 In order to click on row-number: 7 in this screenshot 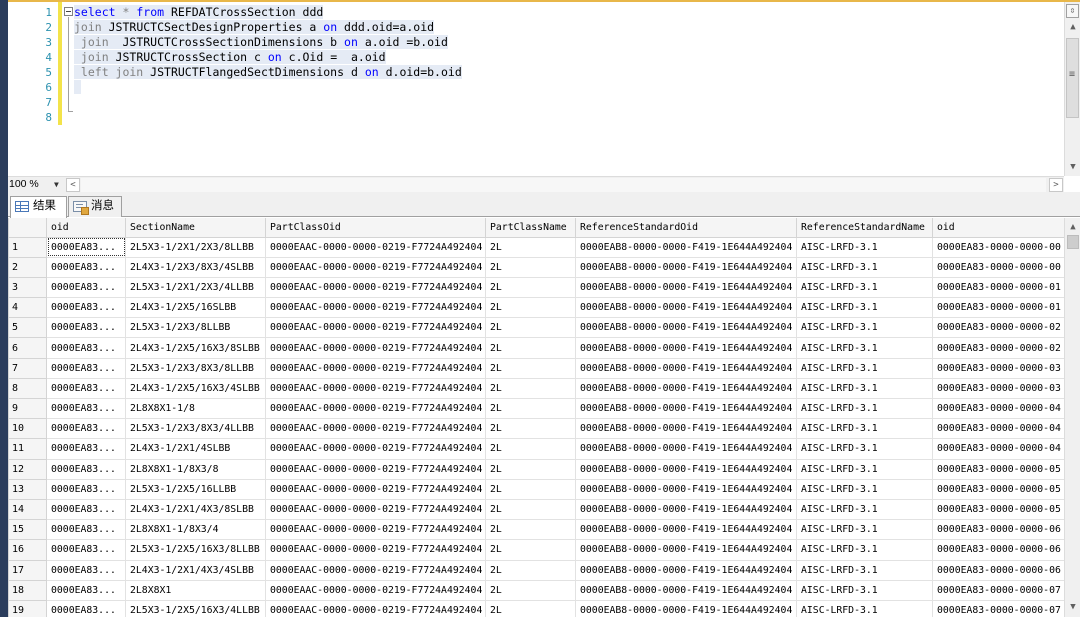, I will do `click(27, 368)`.